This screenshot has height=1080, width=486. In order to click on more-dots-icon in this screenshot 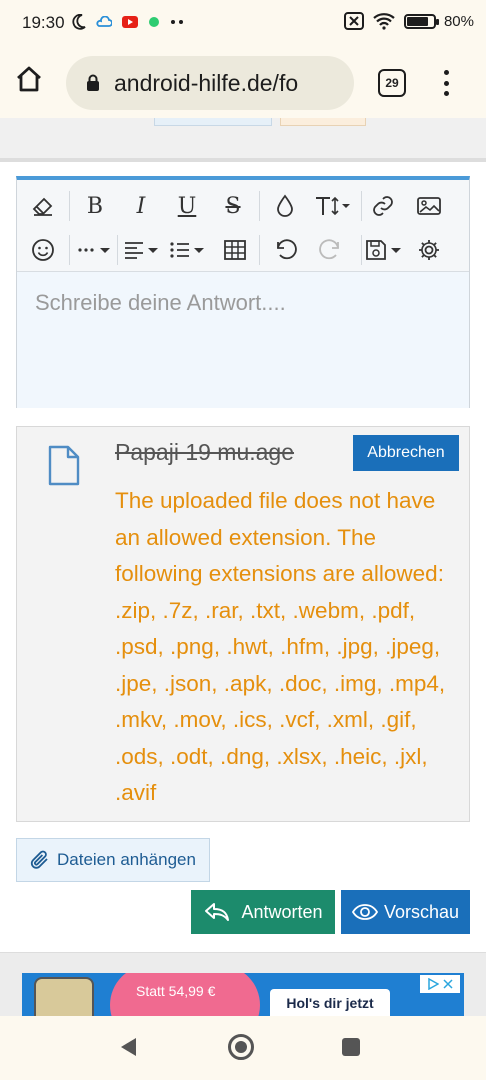, I will do `click(177, 22)`.